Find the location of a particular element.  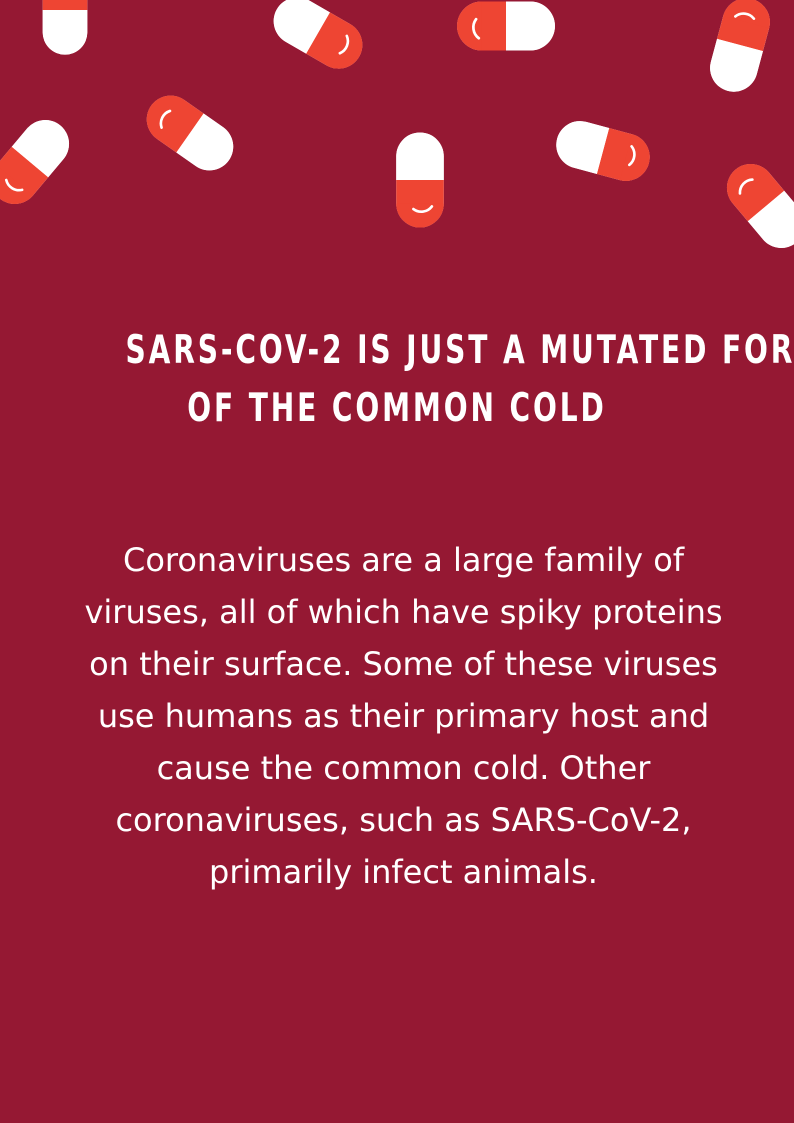

body-line-7: primarily infect animals. is located at coordinates (403, 872).